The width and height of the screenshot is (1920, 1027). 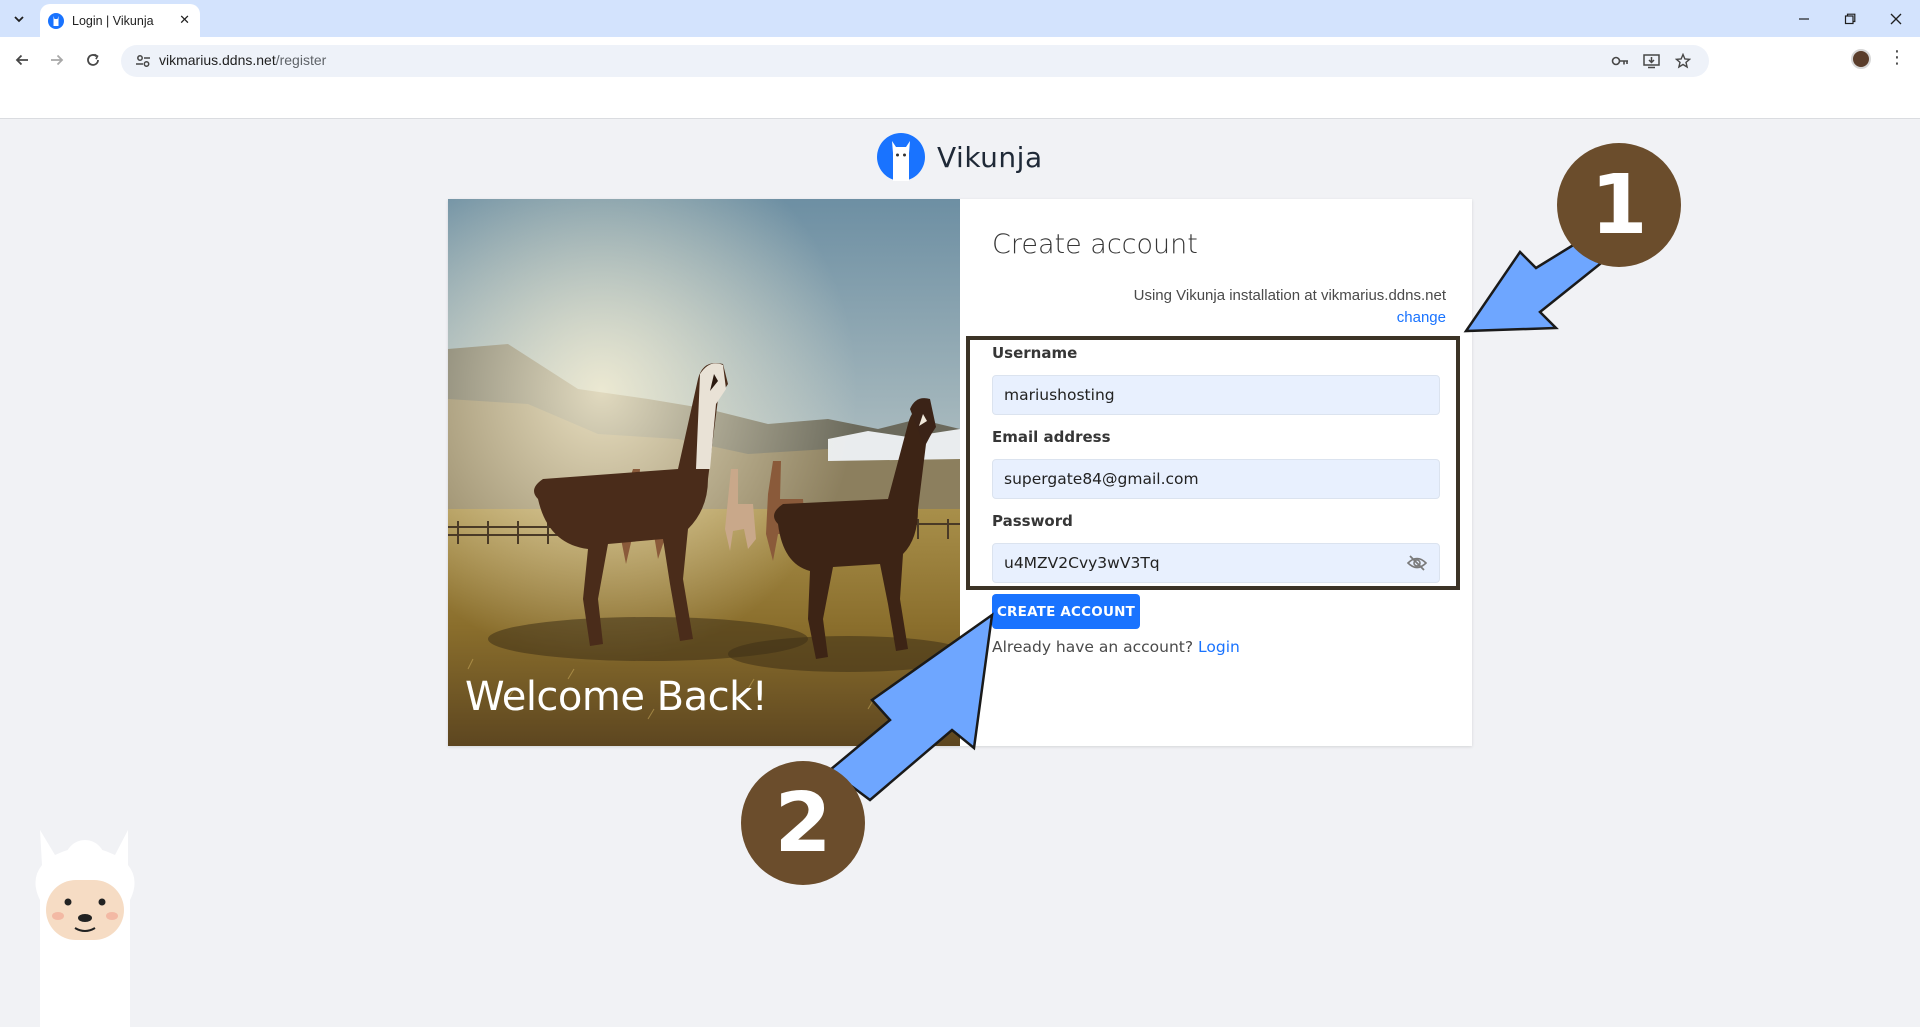 I want to click on llama-mascot-image, so click(x=85, y=928).